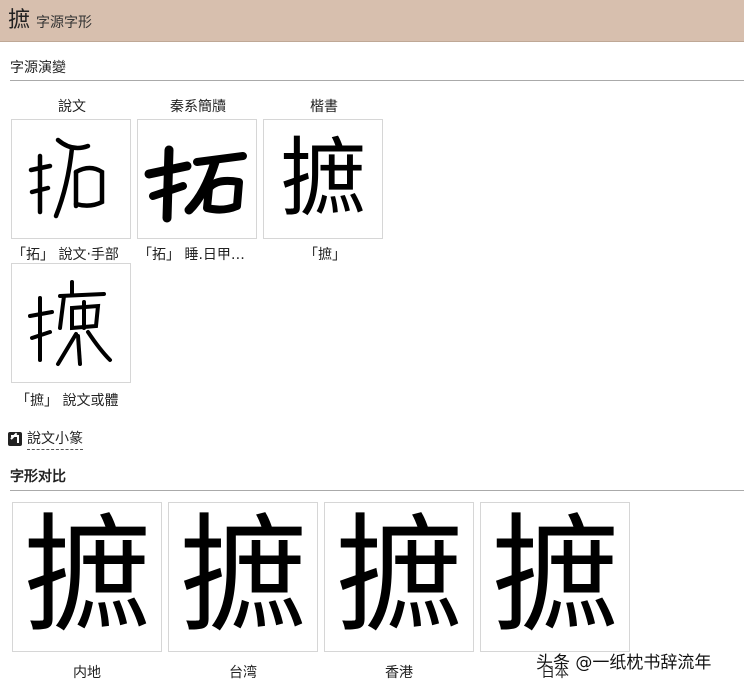 This screenshot has width=744, height=686. Describe the element at coordinates (324, 107) in the screenshot. I see `column-label-kaishu: 楷書` at that location.